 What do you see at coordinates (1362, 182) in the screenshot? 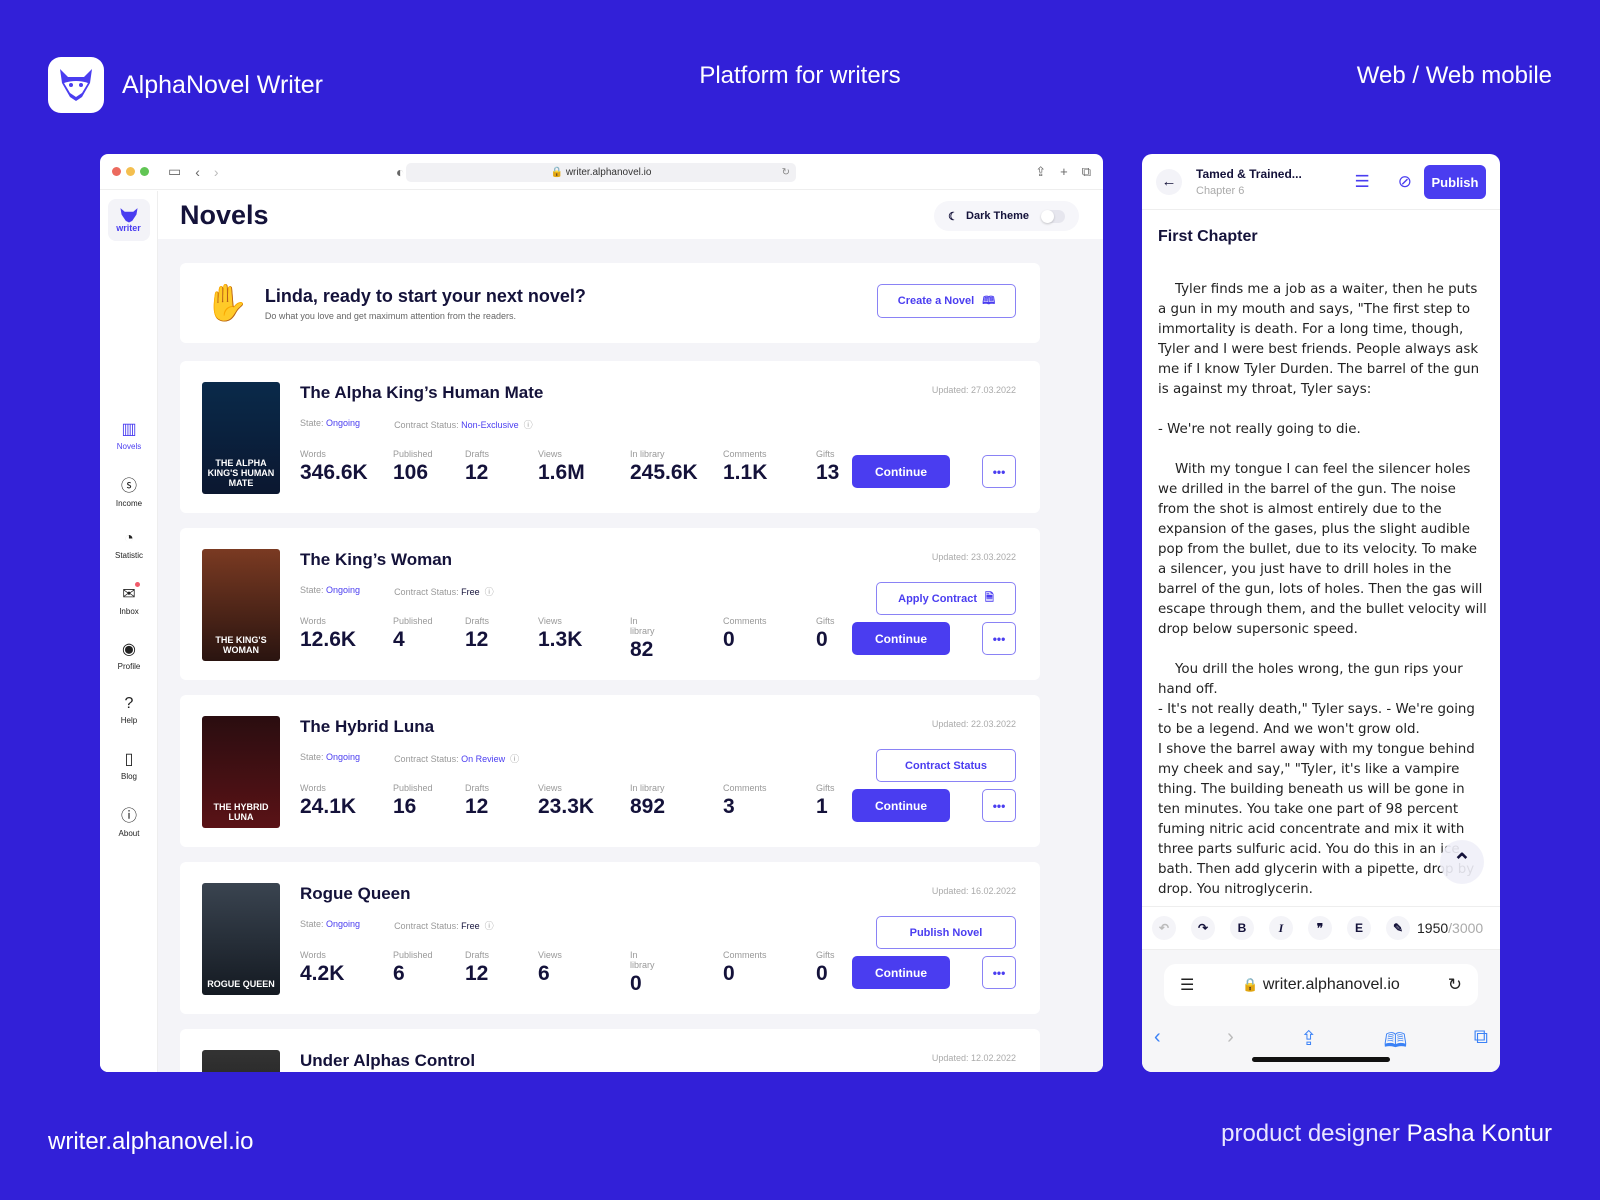
I see `chapter-list-icon: ☰` at bounding box center [1362, 182].